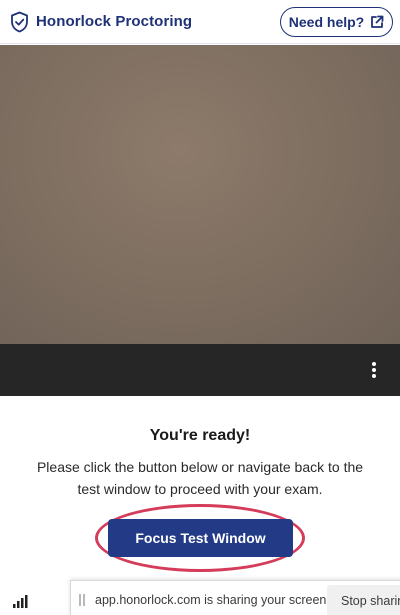 The width and height of the screenshot is (400, 615). I want to click on external-link-icon, so click(377, 21).